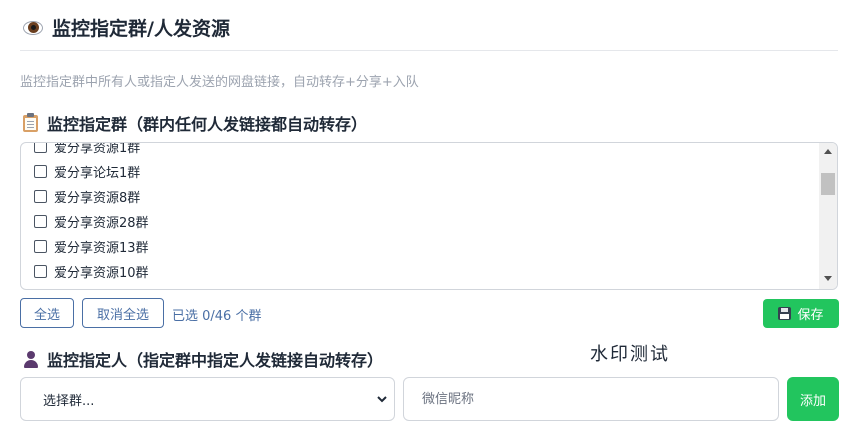 This screenshot has height=447, width=866. What do you see at coordinates (97, 173) in the screenshot?
I see `group-label: 爱分享论坛1群` at bounding box center [97, 173].